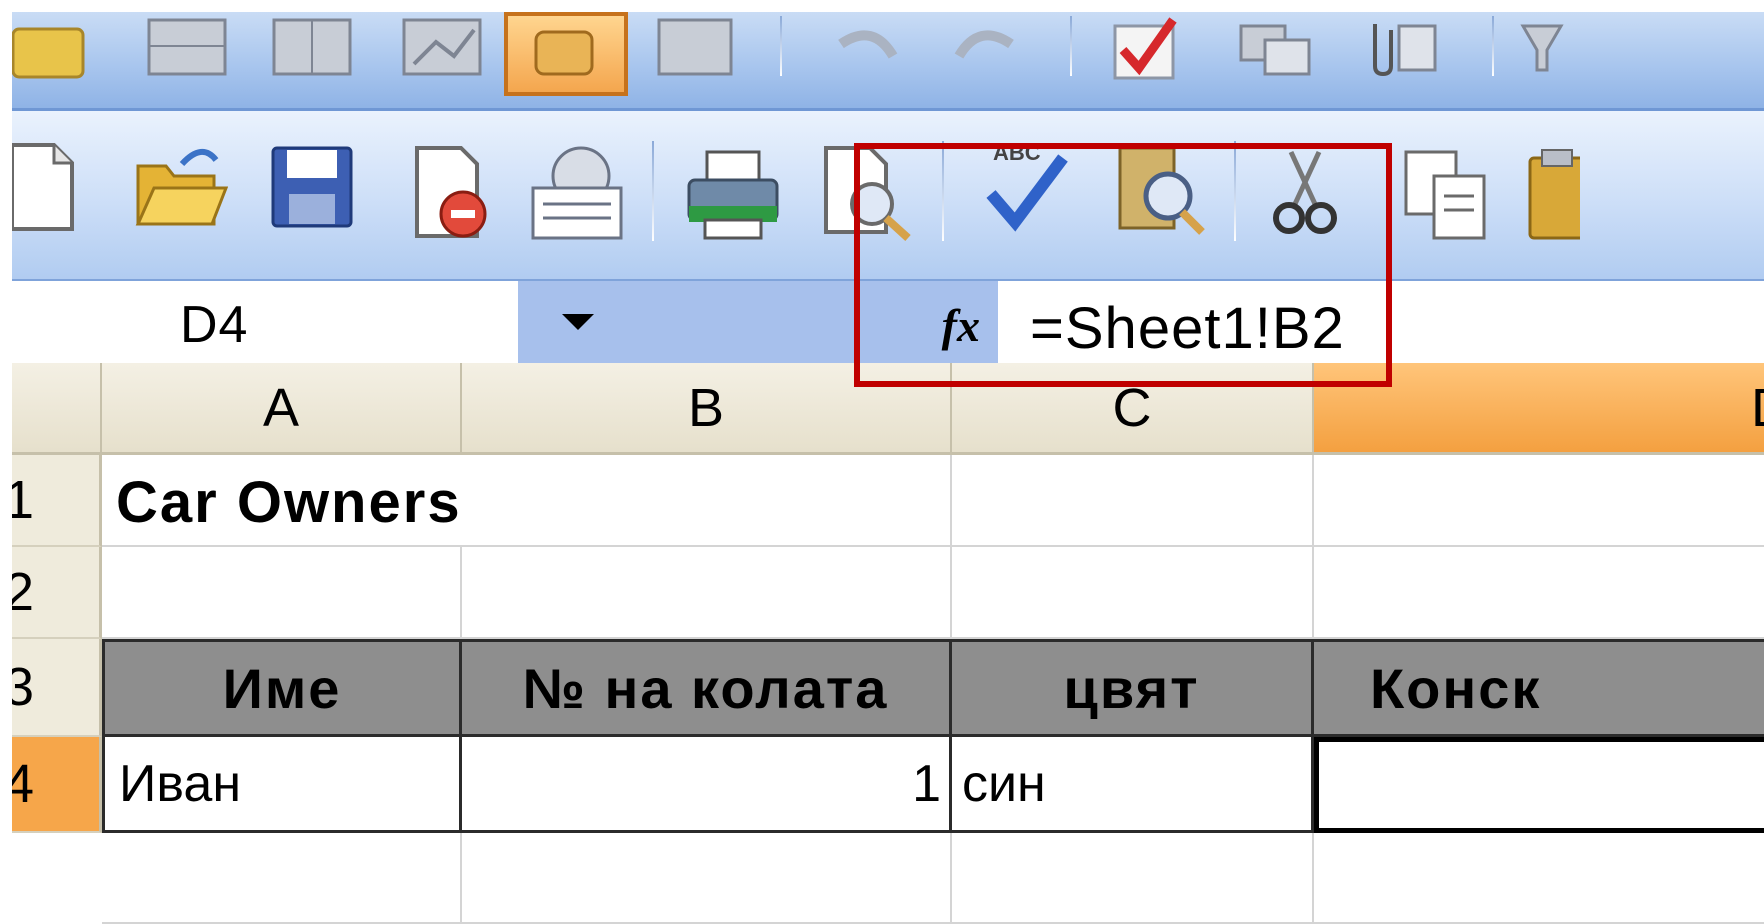 The width and height of the screenshot is (1764, 924). Describe the element at coordinates (577, 192) in the screenshot. I see `email-icon` at that location.